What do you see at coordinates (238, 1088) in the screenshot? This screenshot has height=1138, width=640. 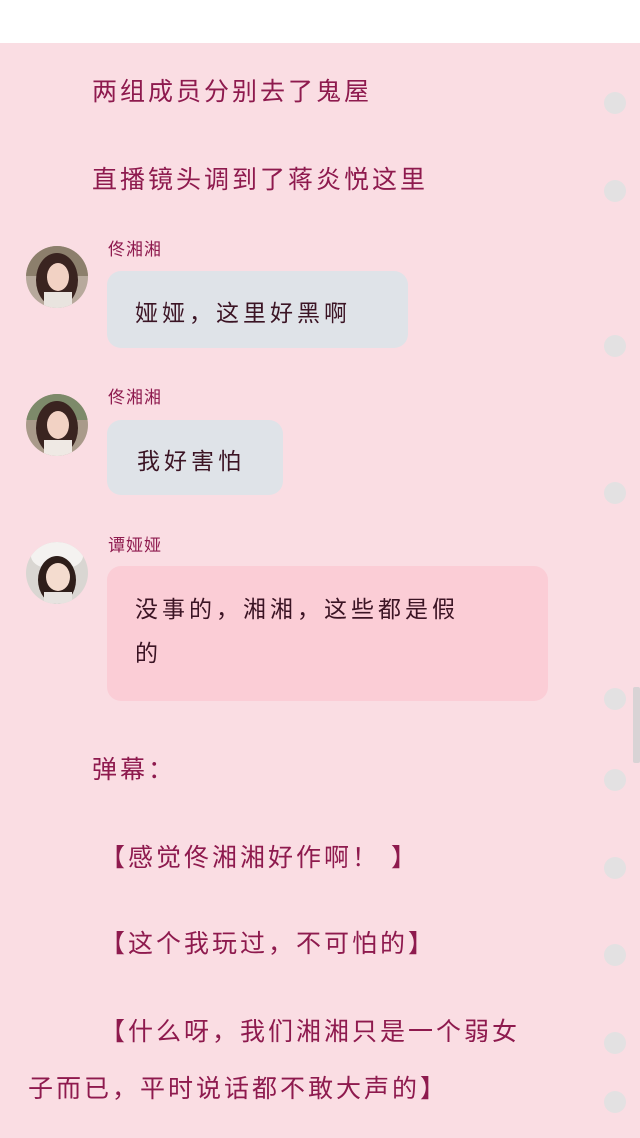 I see `danmaku-comment-continued: 子而已，平时说话都不敢大声的】` at bounding box center [238, 1088].